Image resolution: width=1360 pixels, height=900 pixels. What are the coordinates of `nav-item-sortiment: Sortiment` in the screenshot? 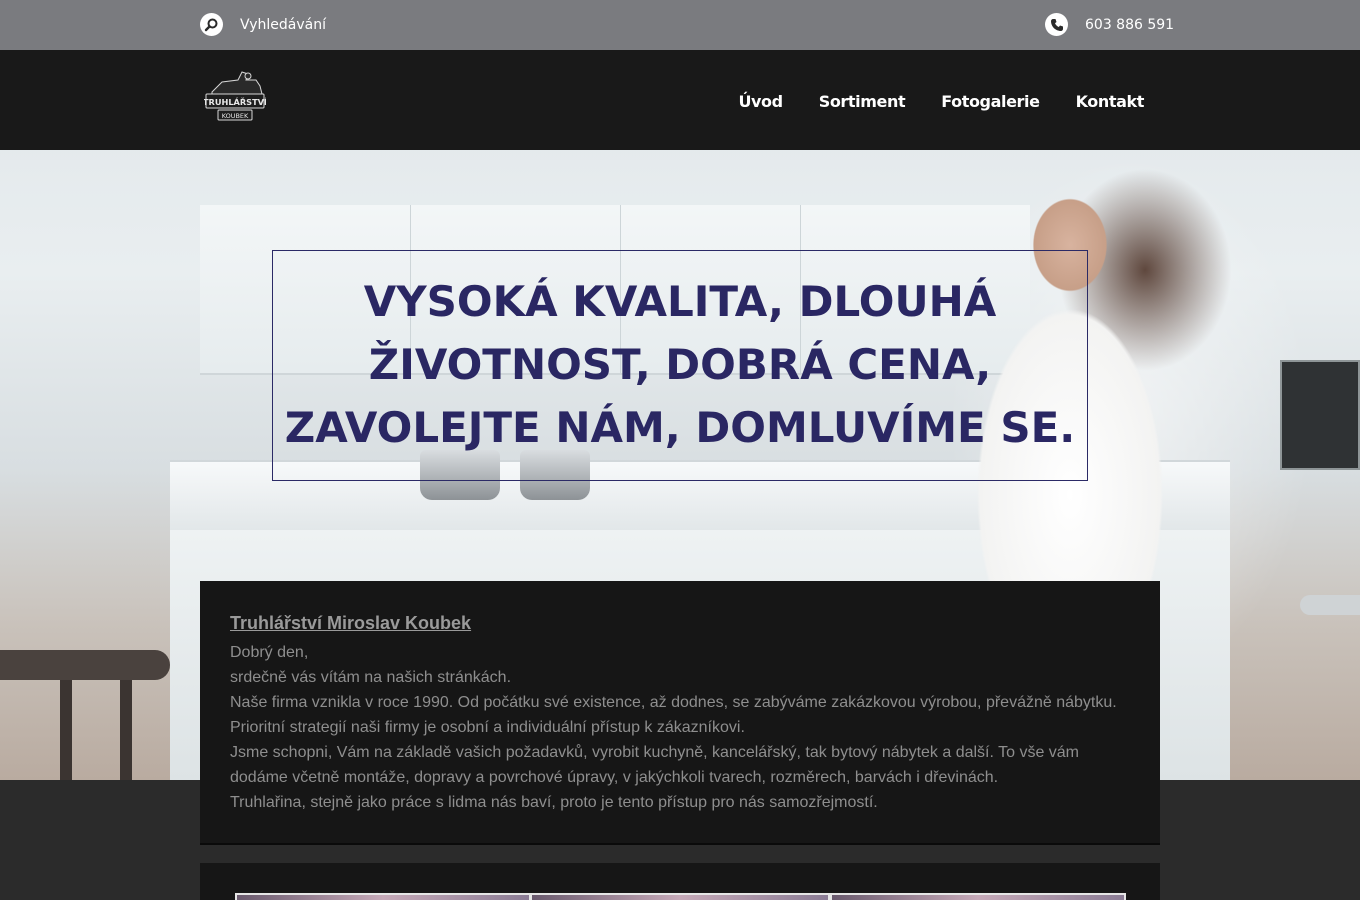 It's located at (862, 101).